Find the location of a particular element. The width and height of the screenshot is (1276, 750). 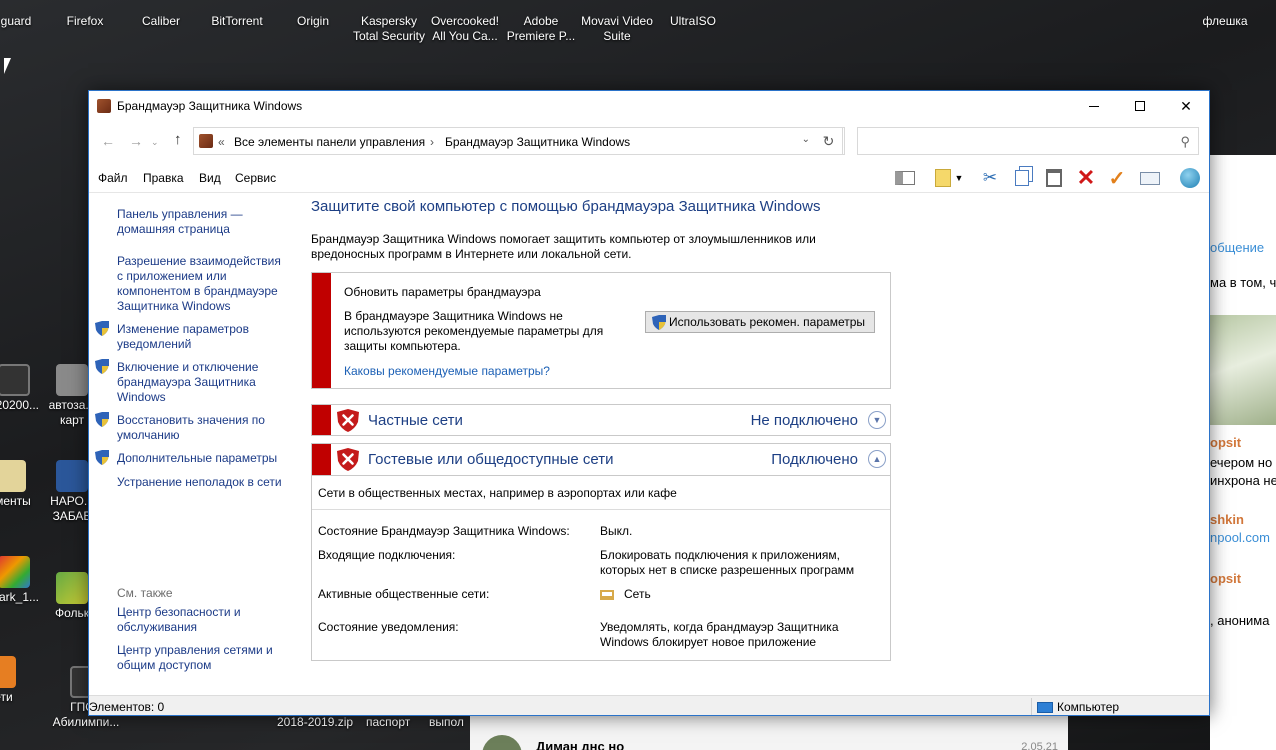

change-notifications-link: Изменение параметров уведомлений is located at coordinates (202, 337).